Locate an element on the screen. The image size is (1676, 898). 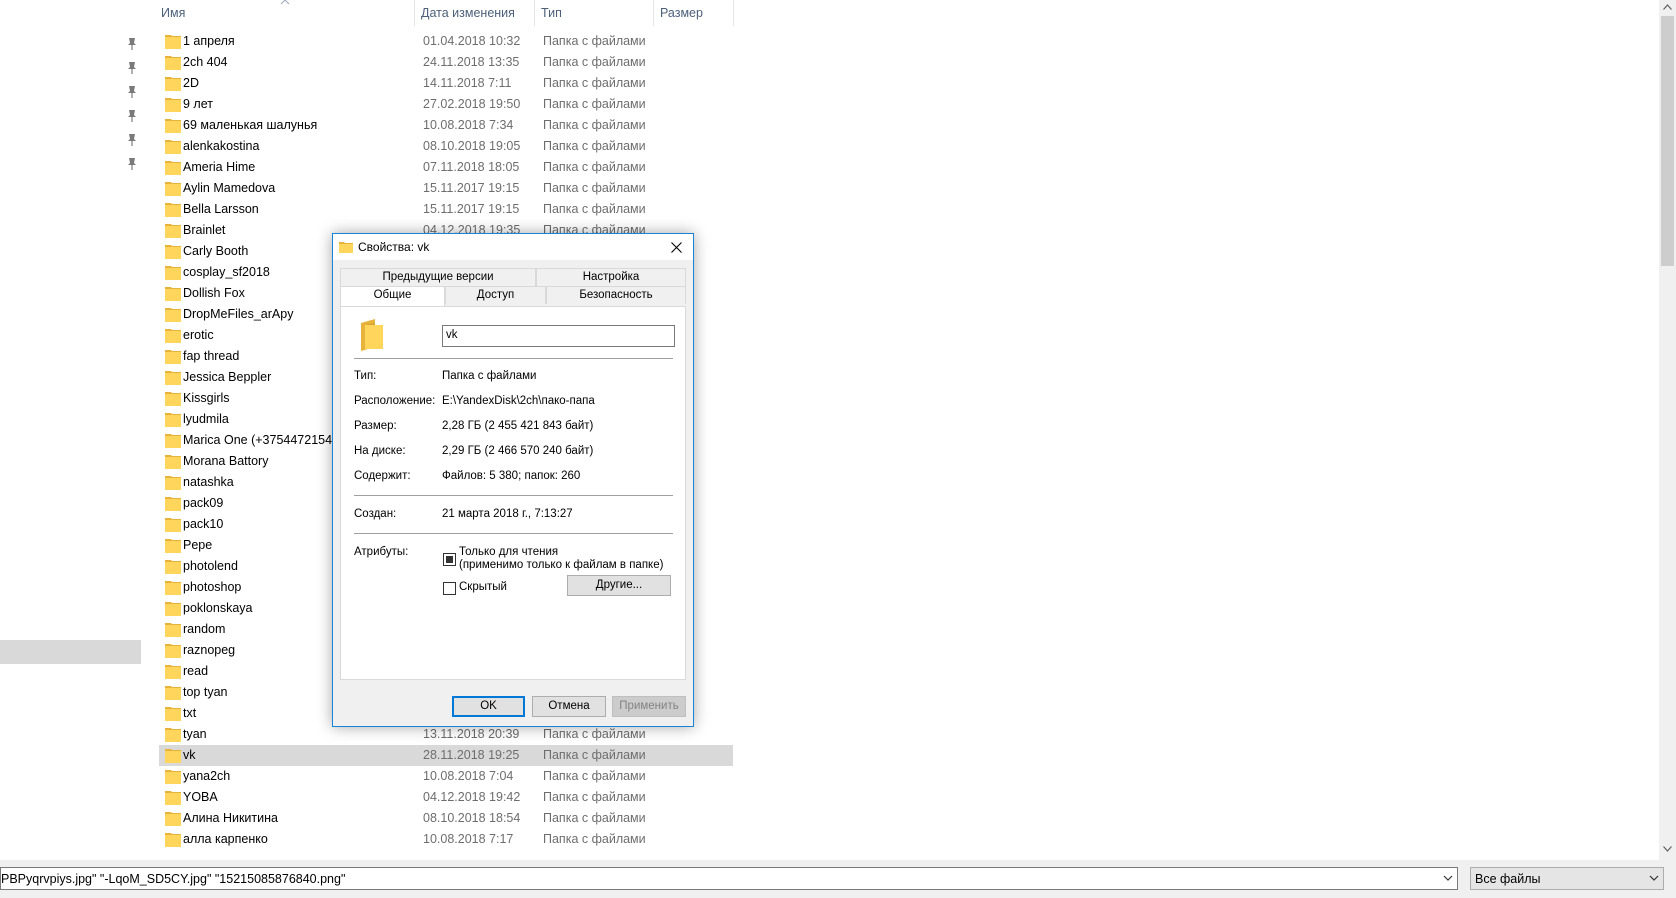
location-value: E:\YandexDisk\2ch\пако-папа is located at coordinates (518, 401).